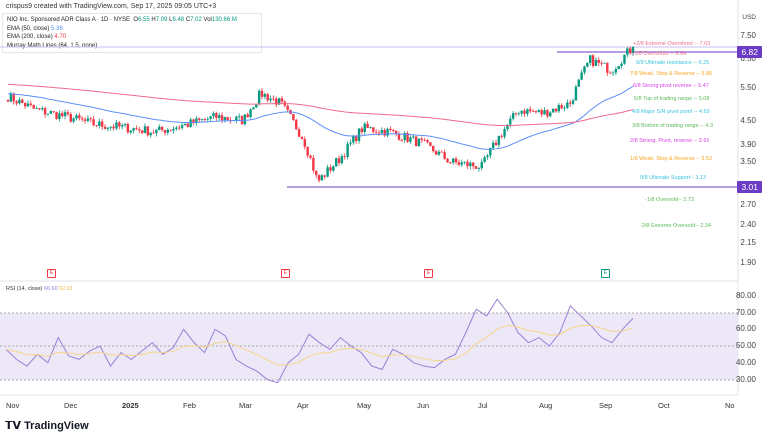 Image resolution: width=768 pixels, height=438 pixels. Describe the element at coordinates (671, 112) in the screenshot. I see `murray-level-label: 4/8 Major S/R pivot point -- 4.69` at that location.